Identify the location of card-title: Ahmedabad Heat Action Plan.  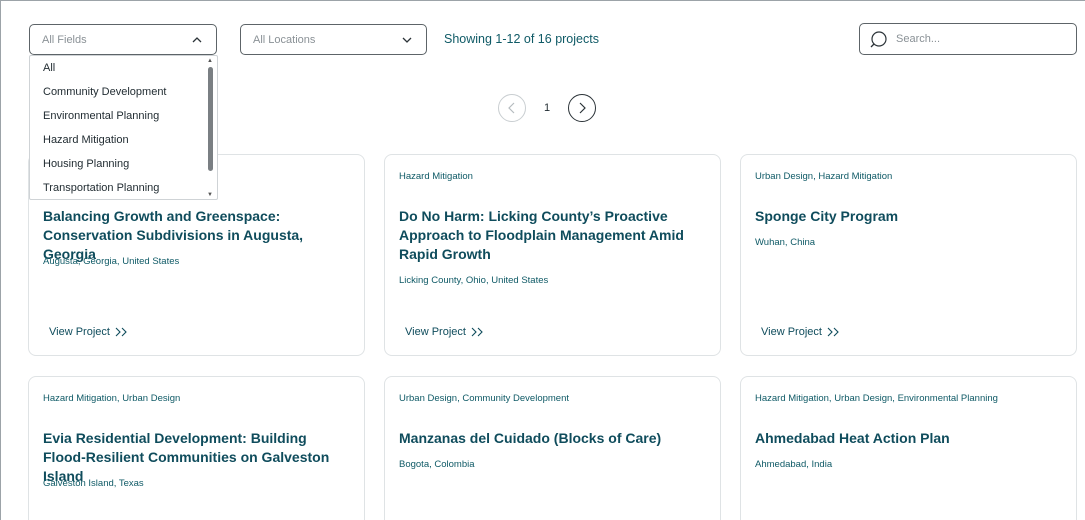
(910, 438).